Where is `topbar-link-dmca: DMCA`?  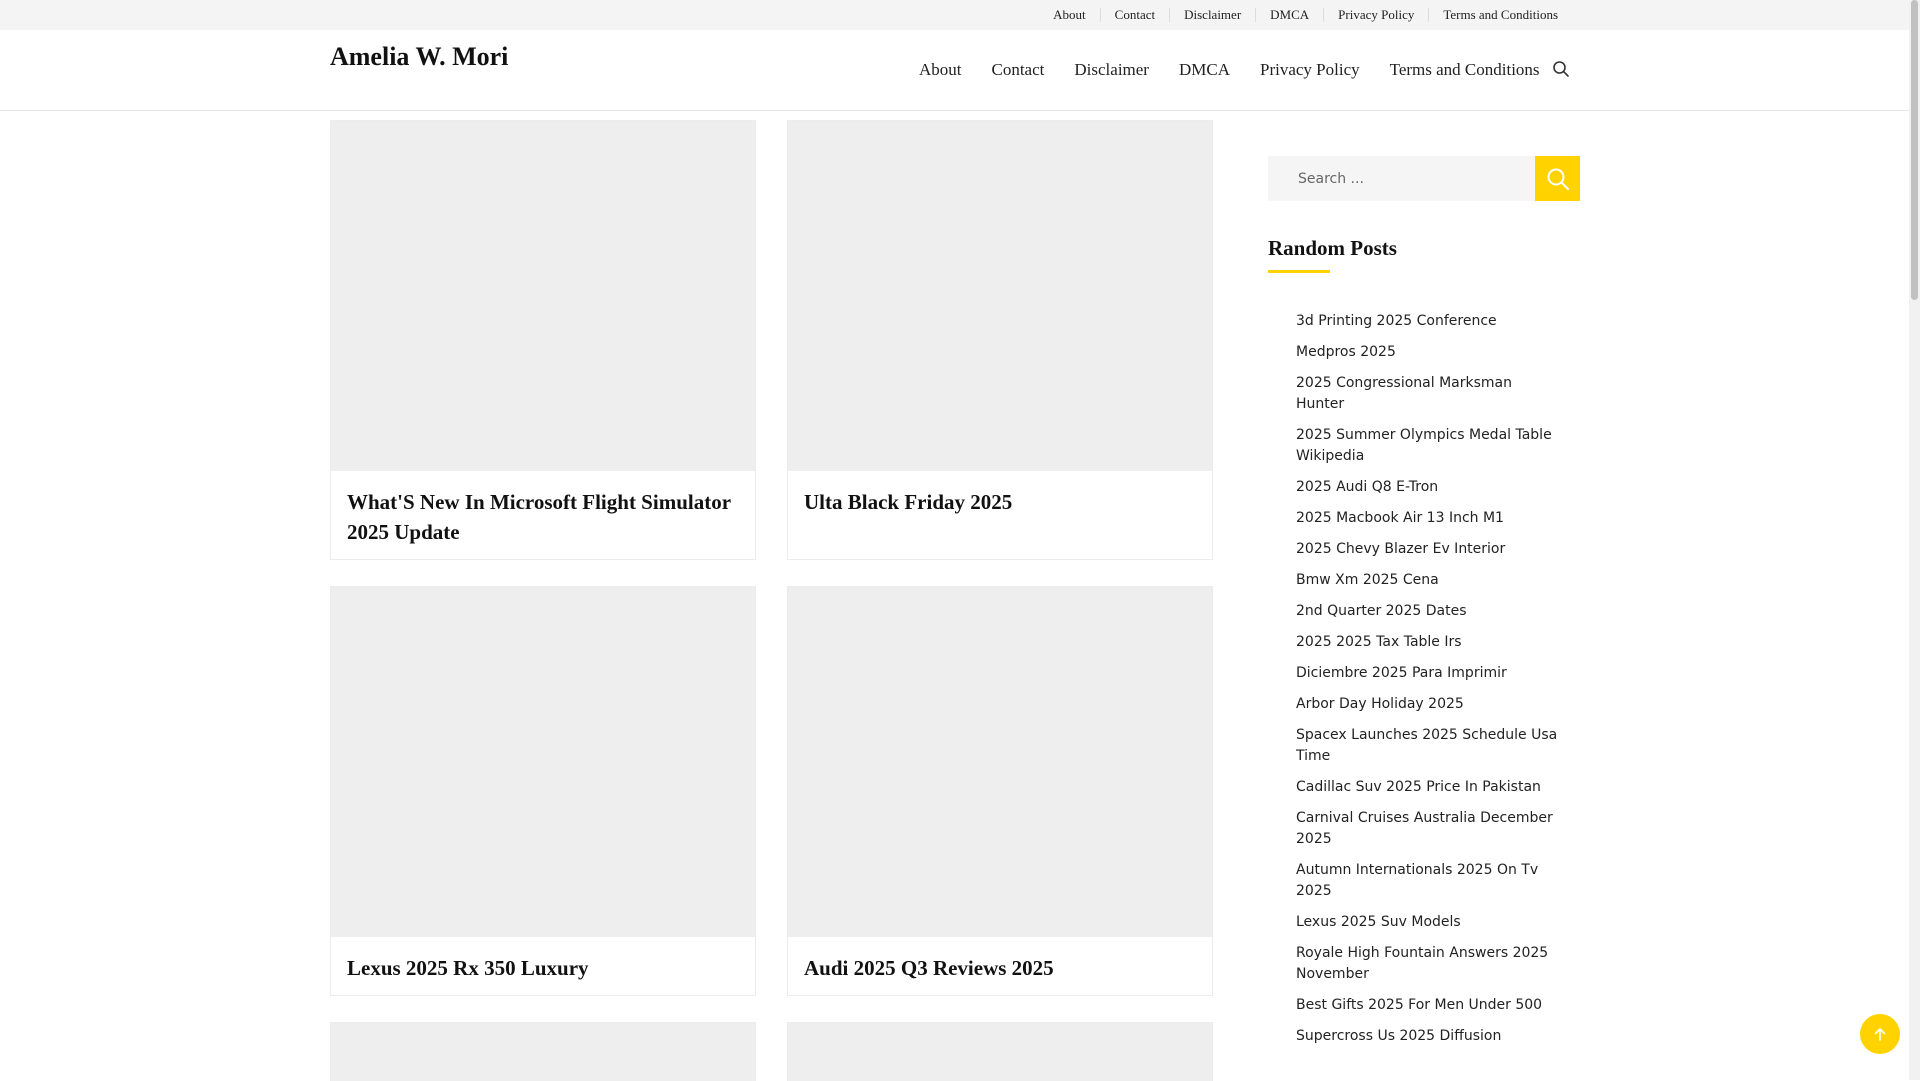
topbar-link-dmca: DMCA is located at coordinates (1289, 15).